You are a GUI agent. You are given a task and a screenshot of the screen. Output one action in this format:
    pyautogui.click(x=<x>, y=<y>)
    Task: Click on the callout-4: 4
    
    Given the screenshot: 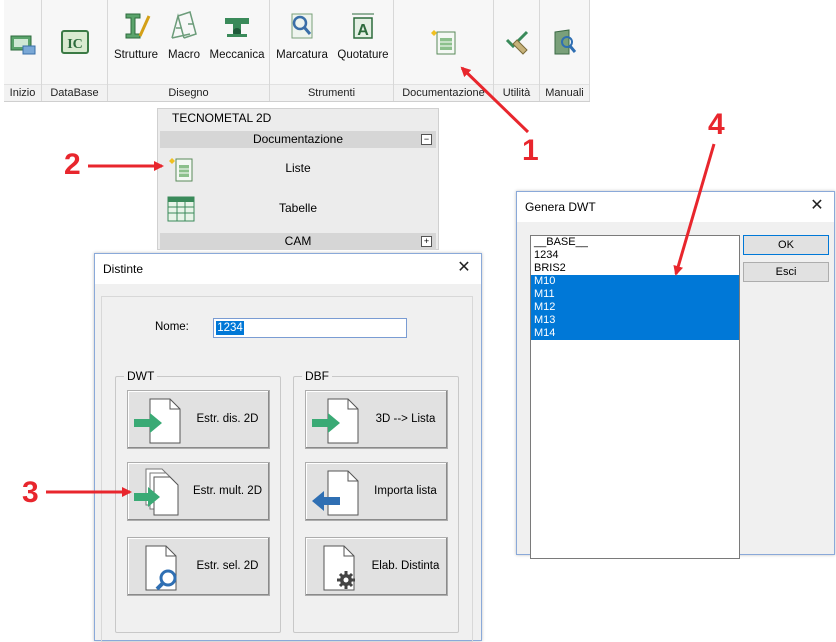 What is the action you would take?
    pyautogui.click(x=716, y=124)
    